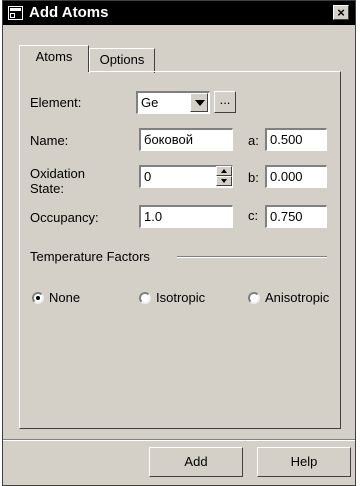 This screenshot has width=360, height=486. I want to click on tab-options: Options, so click(122, 60).